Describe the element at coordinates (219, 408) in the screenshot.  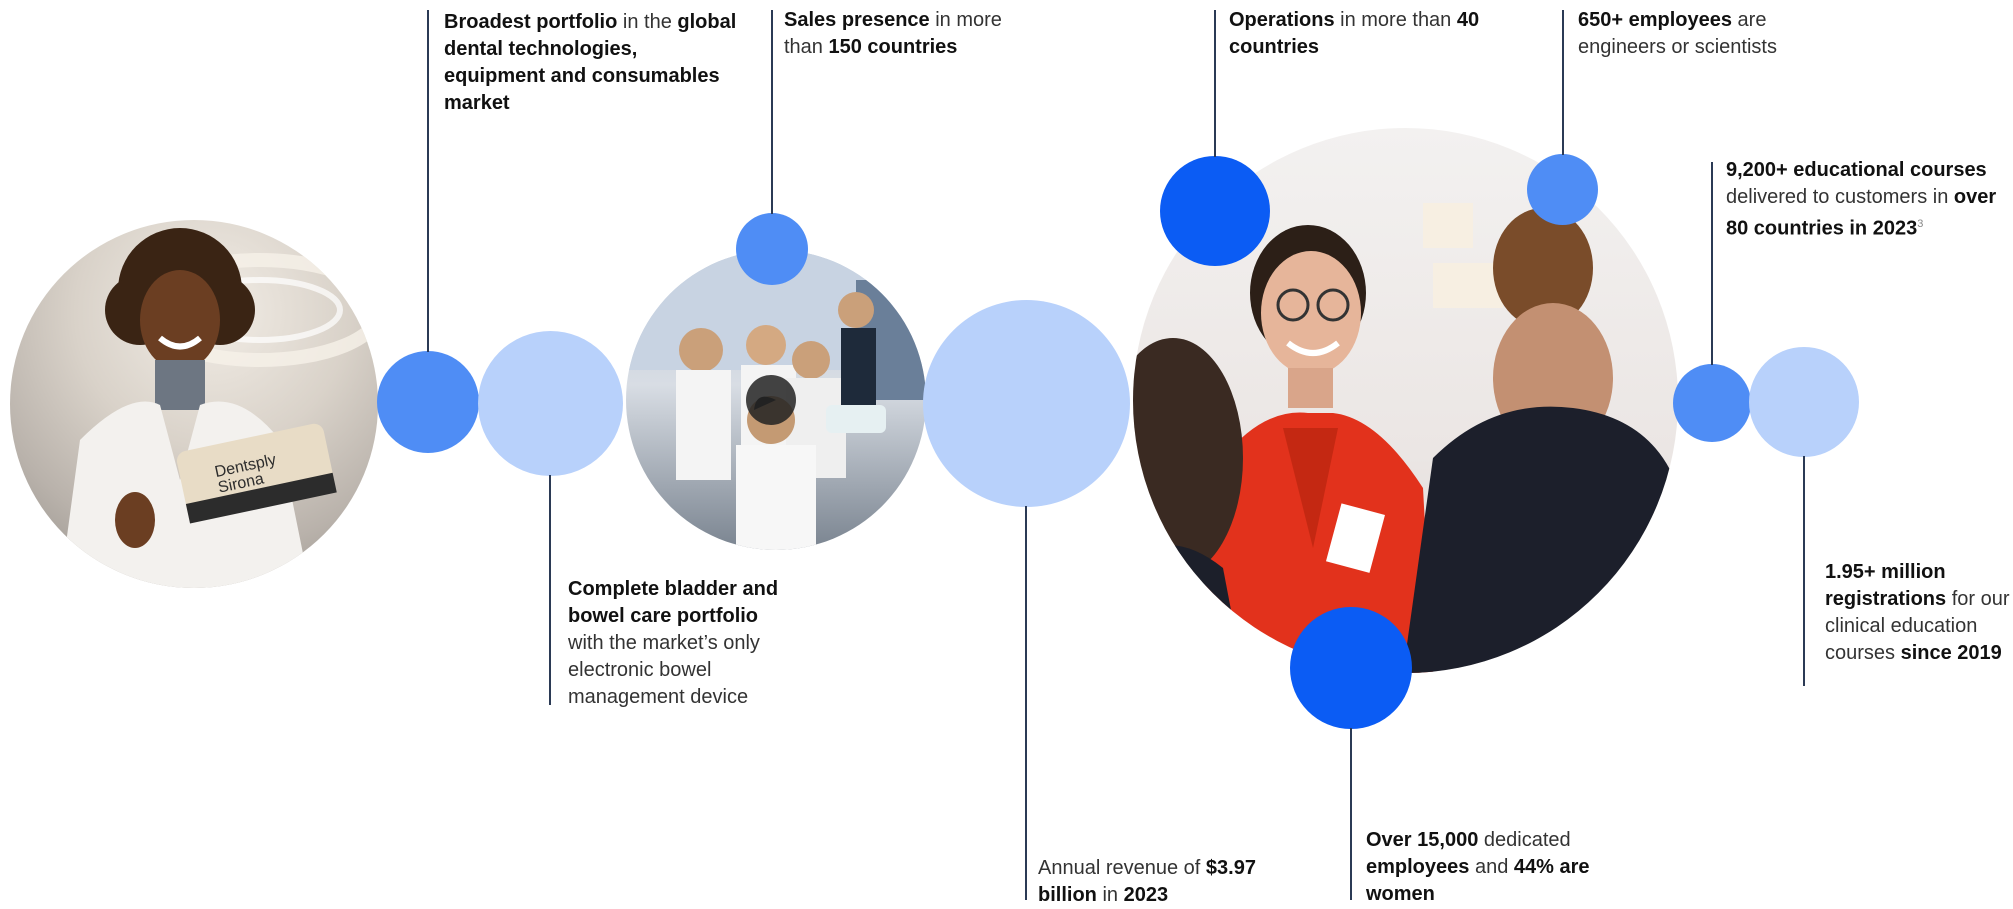
I see `photo-woman-illustration: Dentsply Sirona` at that location.